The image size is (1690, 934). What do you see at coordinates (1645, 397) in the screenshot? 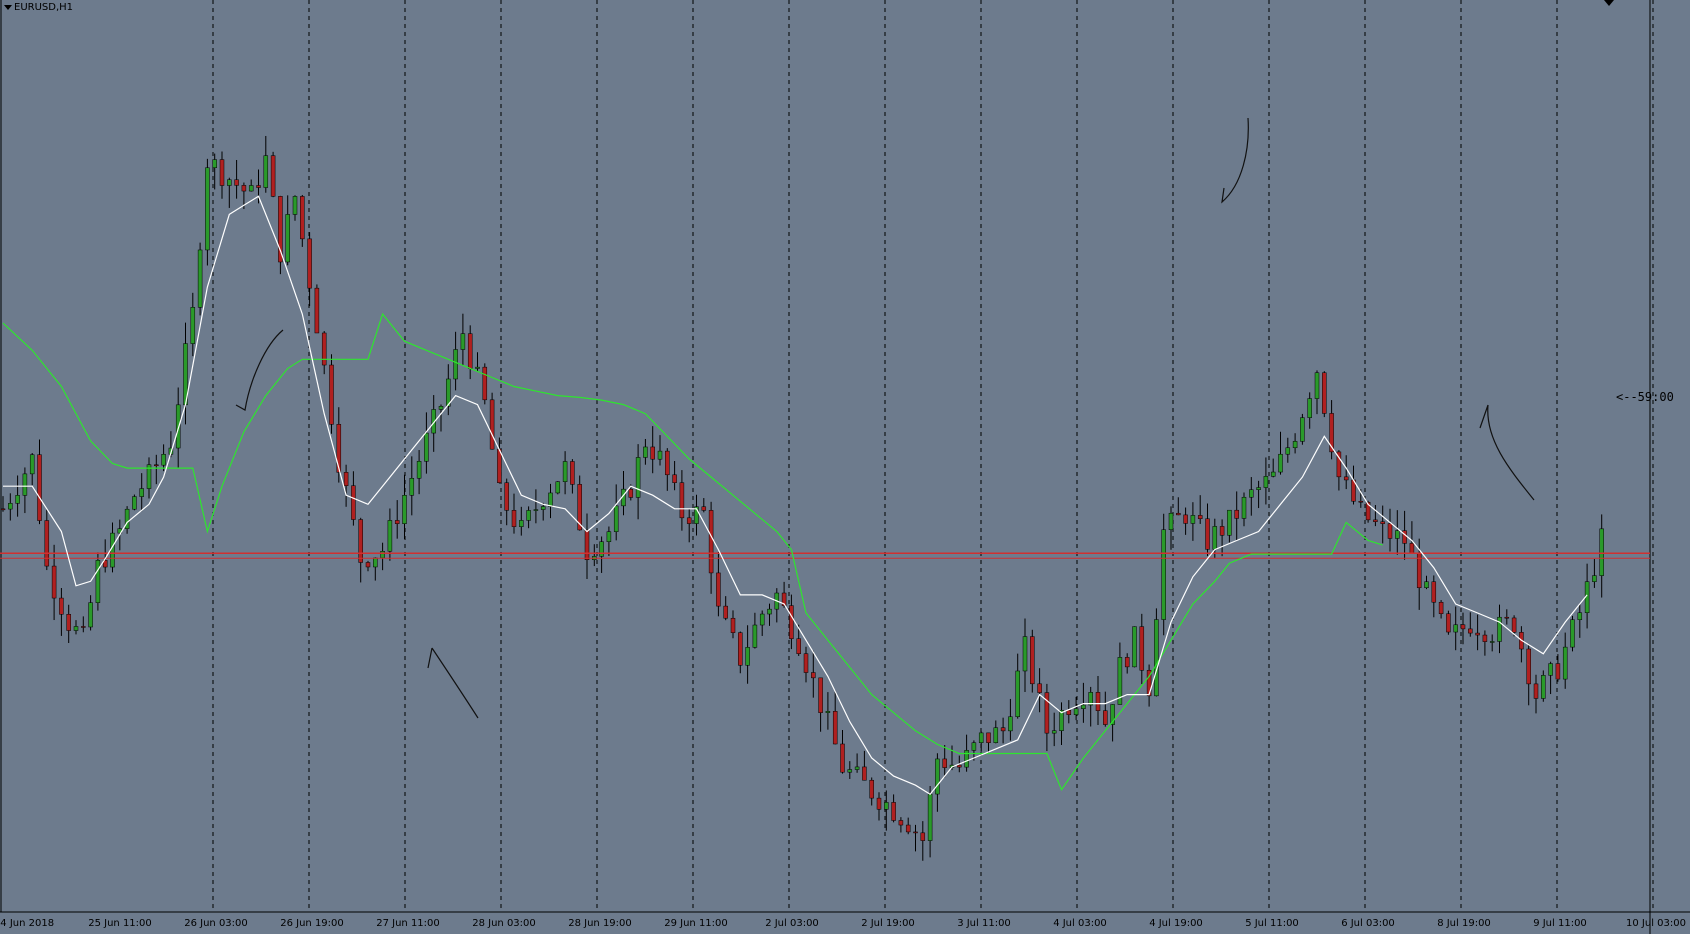
I see `bar-timer: <--59:00` at bounding box center [1645, 397].